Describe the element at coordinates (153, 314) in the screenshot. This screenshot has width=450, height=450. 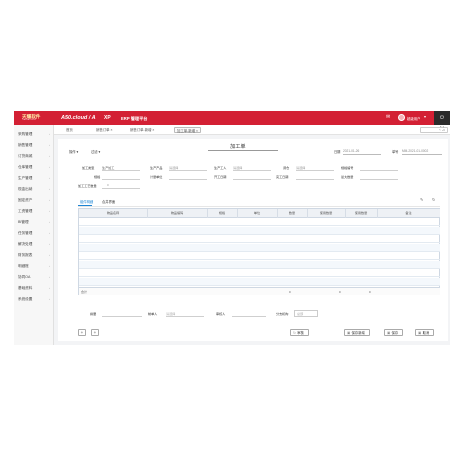
I see `handler-label: 制单人` at that location.